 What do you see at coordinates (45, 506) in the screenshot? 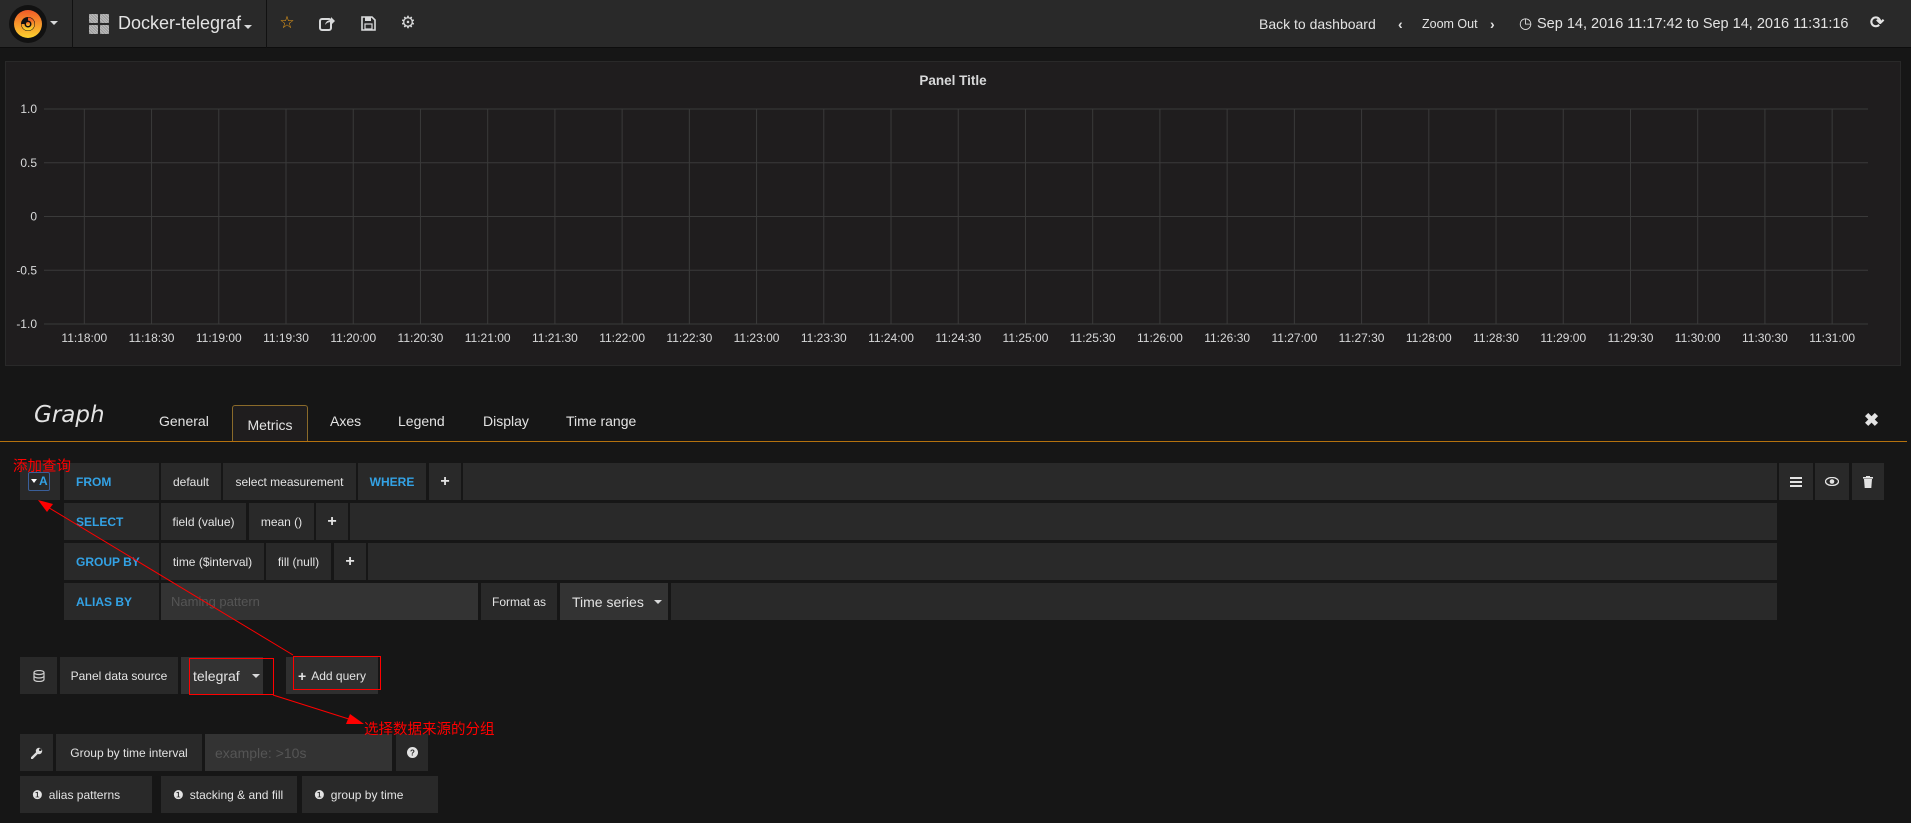
I see `arrowhead-query-letter` at bounding box center [45, 506].